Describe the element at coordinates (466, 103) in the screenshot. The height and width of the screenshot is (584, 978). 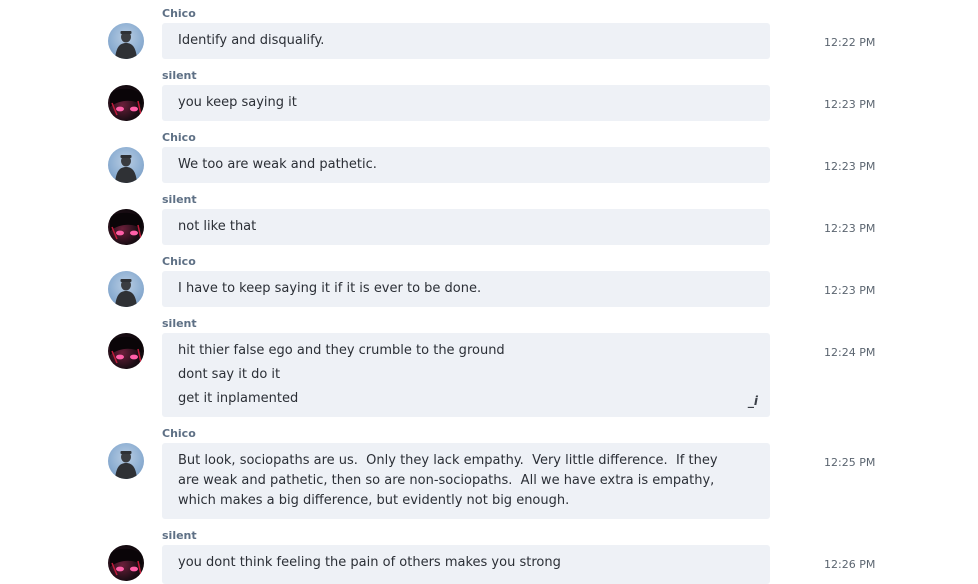
I see `message-bubble: you keep saying it` at that location.